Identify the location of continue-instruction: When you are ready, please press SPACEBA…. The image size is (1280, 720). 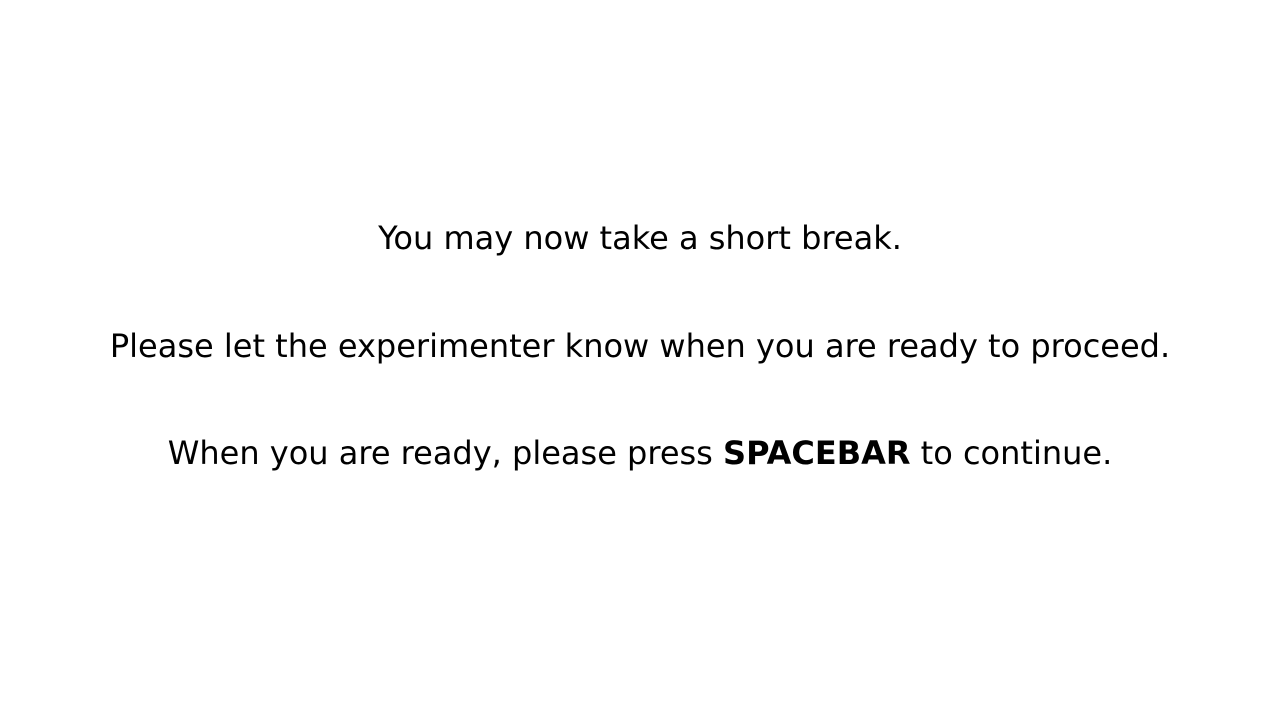
(640, 453).